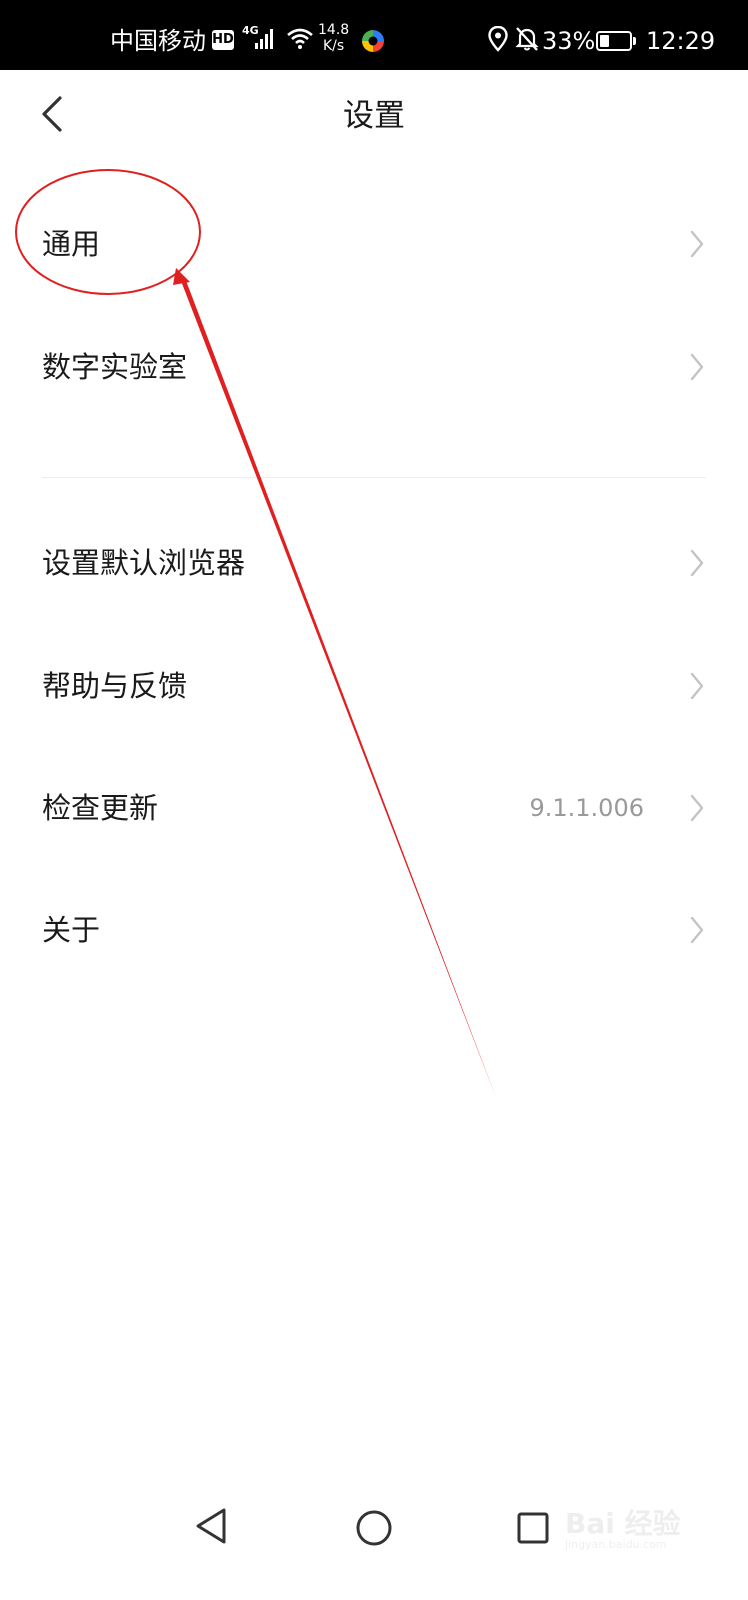  Describe the element at coordinates (586, 808) in the screenshot. I see `version-number: 9.1.1.006` at that location.